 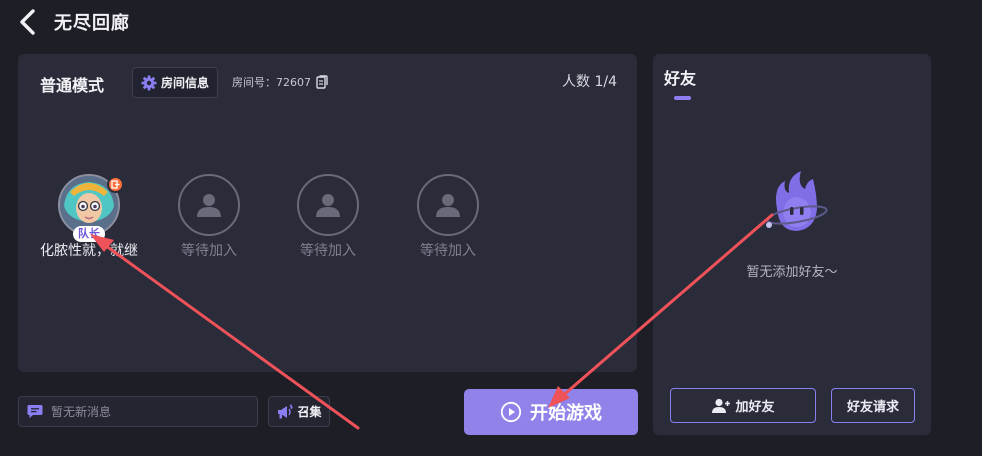 I want to click on room-info-label: 房间信息, so click(x=184, y=83).